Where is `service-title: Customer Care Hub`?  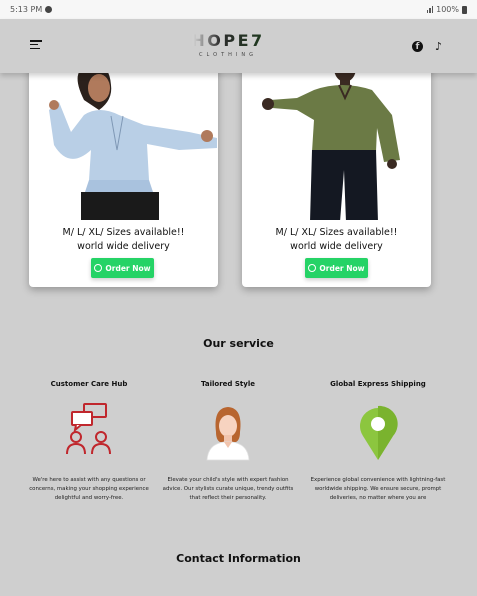 service-title: Customer Care Hub is located at coordinates (89, 384).